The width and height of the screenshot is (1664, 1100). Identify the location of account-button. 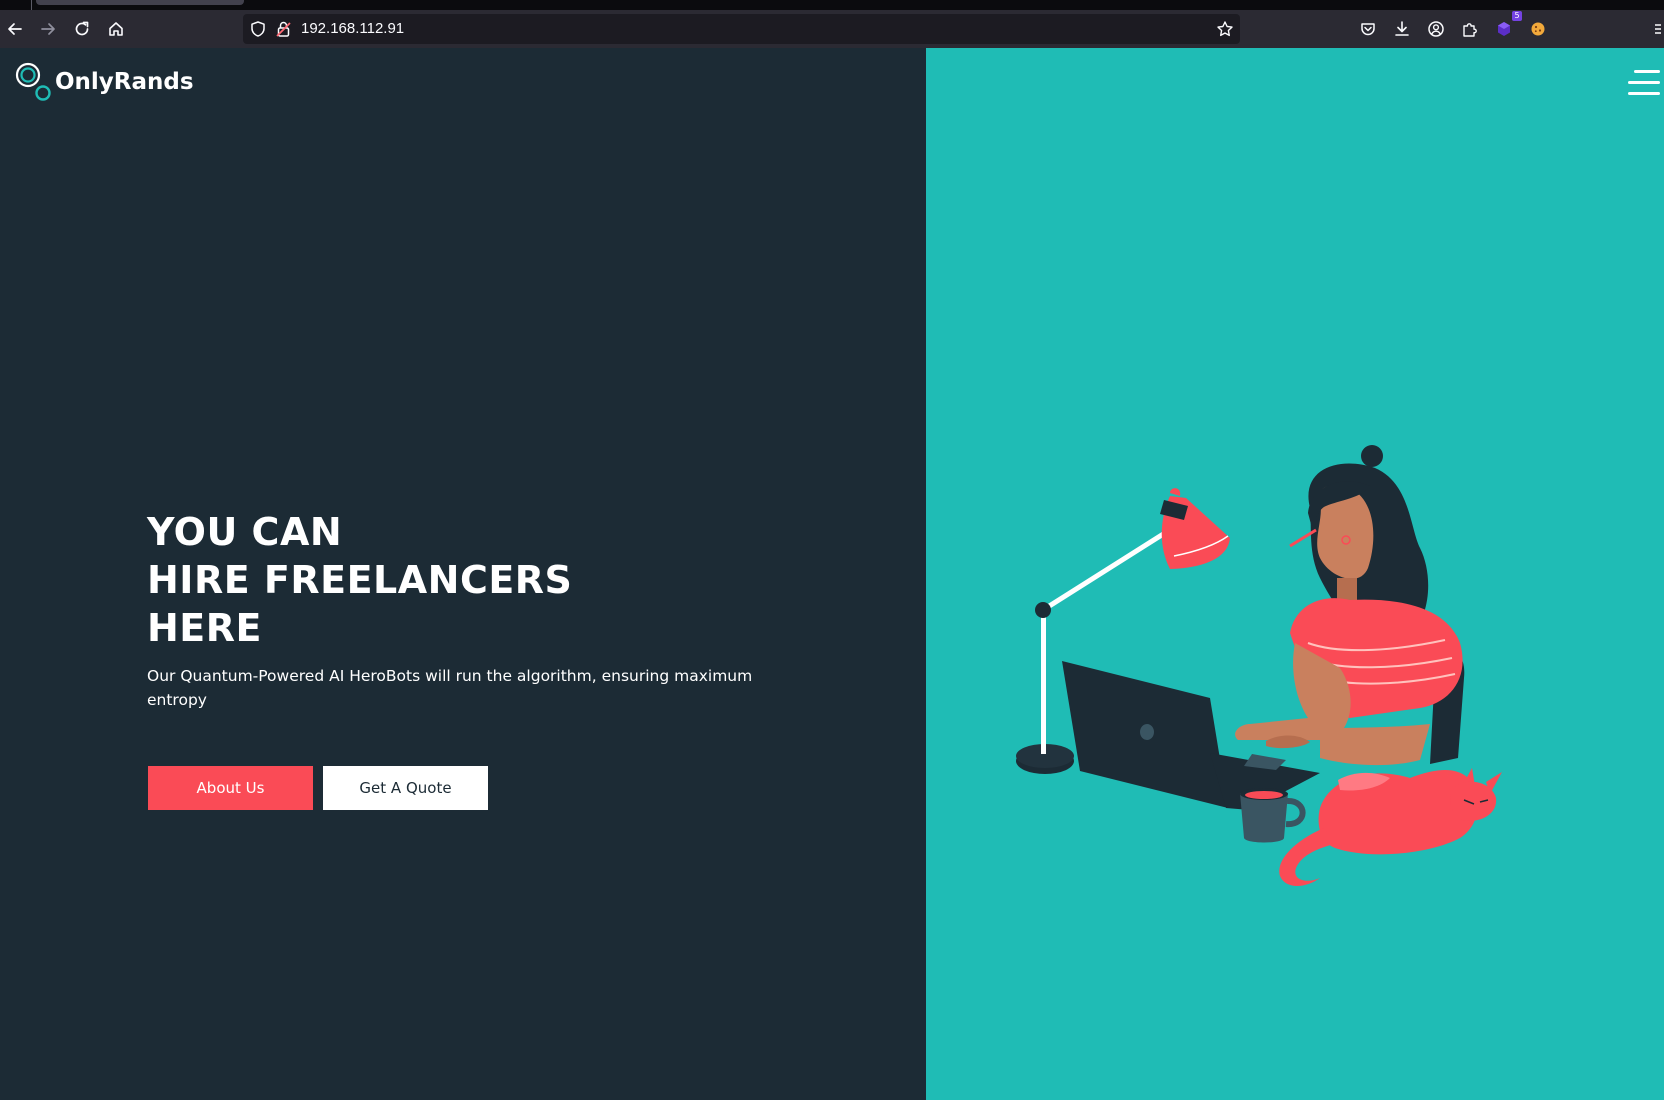
(1436, 29).